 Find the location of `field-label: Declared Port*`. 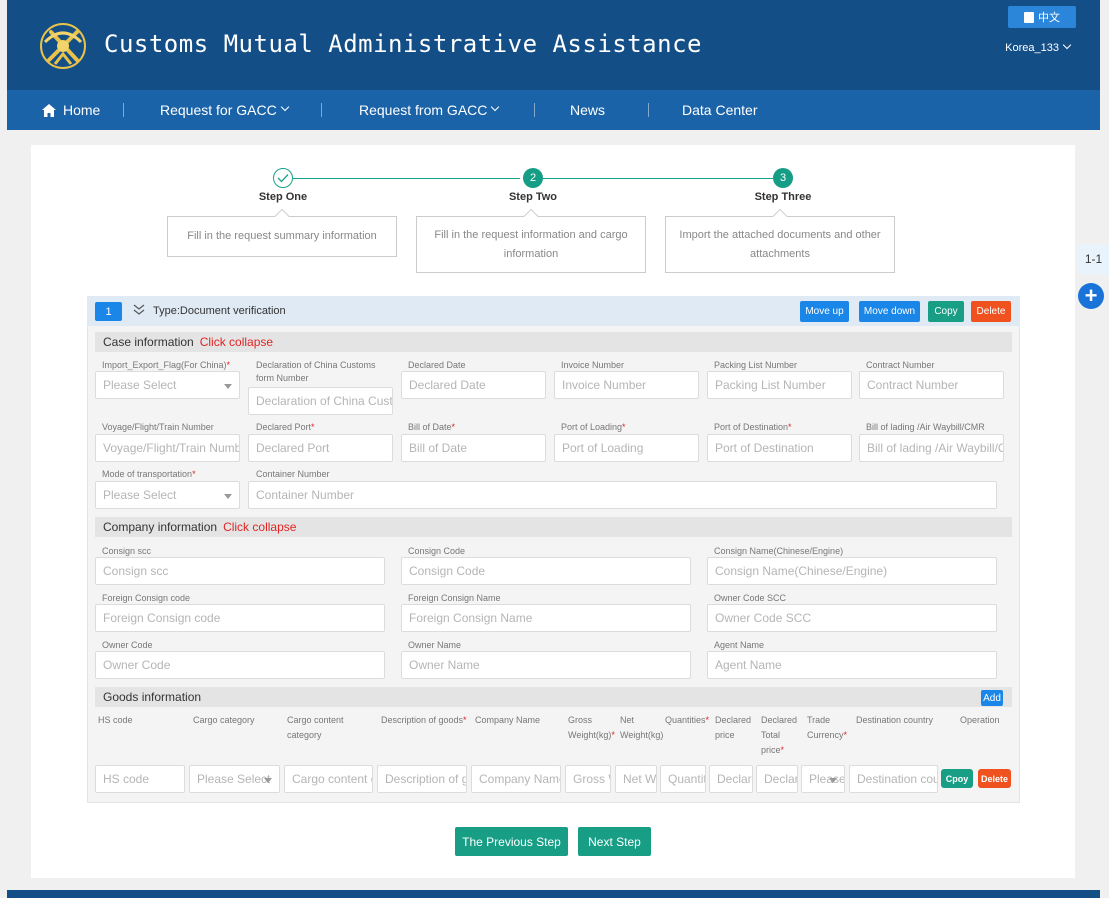

field-label: Declared Port* is located at coordinates (285, 427).